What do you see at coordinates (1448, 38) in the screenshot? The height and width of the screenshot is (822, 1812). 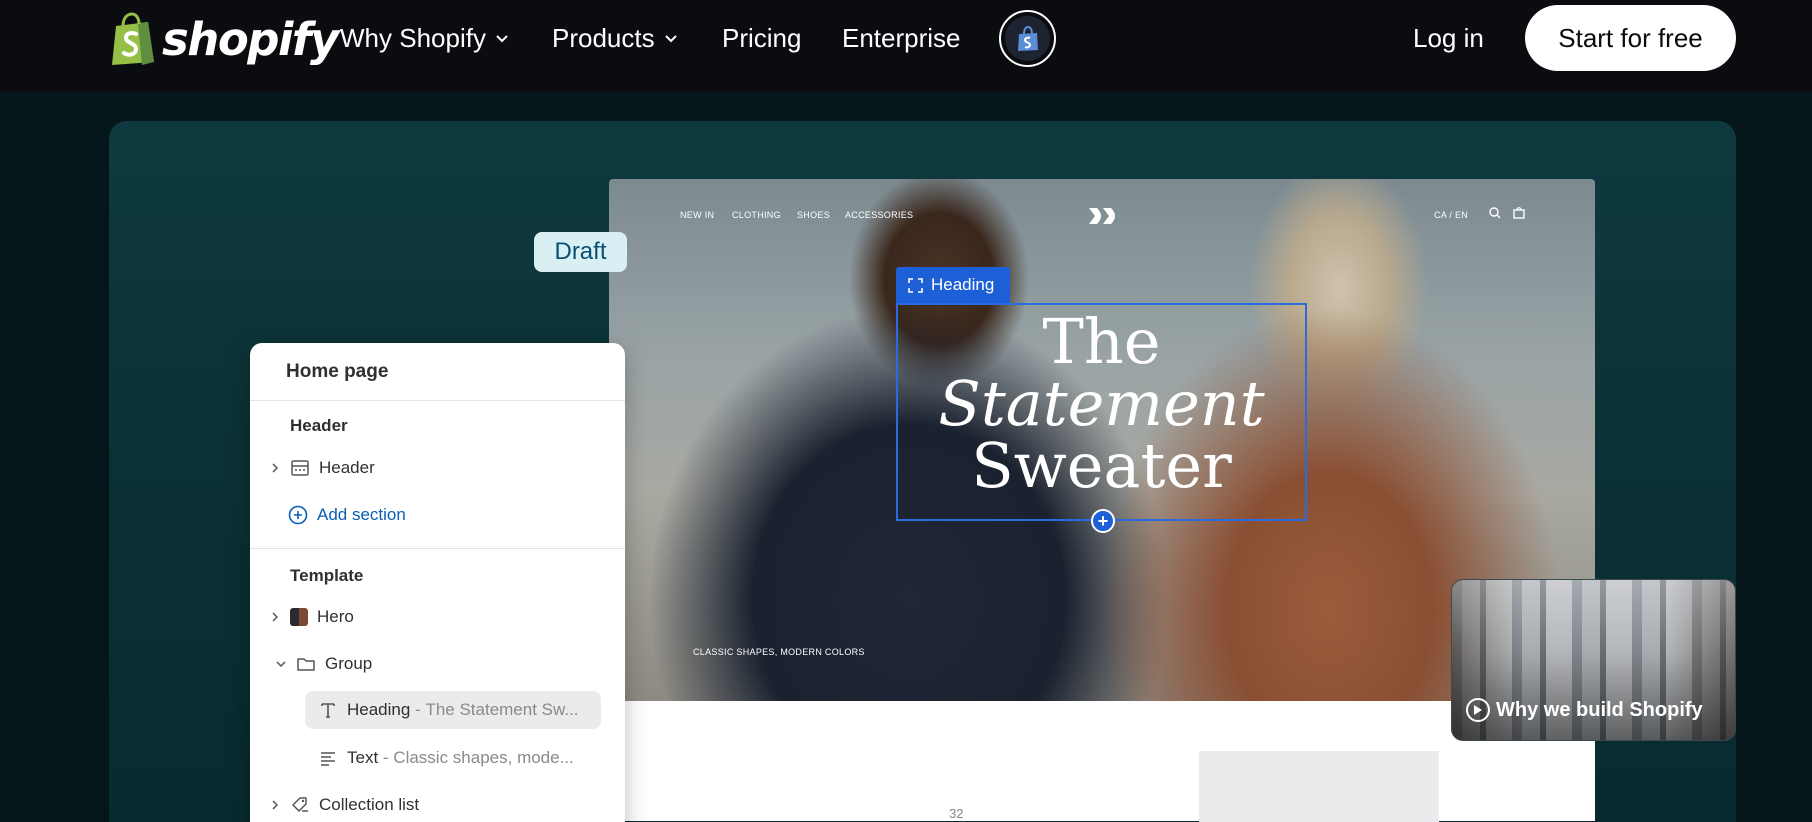 I see `login-link: Log in` at bounding box center [1448, 38].